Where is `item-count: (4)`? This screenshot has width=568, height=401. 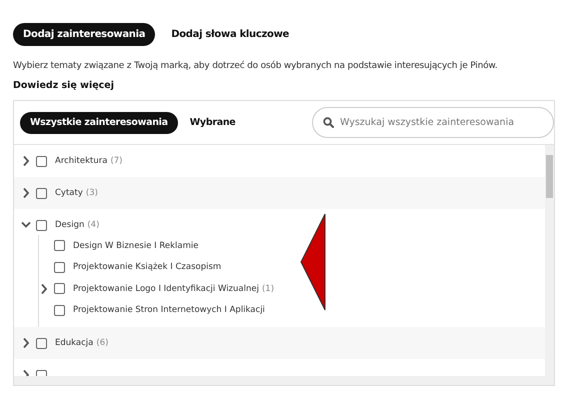
item-count: (4) is located at coordinates (93, 225).